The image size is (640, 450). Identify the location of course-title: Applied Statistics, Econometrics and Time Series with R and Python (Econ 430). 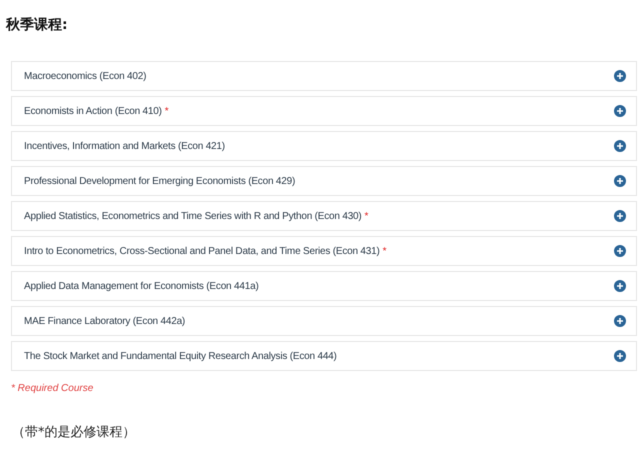
(193, 216).